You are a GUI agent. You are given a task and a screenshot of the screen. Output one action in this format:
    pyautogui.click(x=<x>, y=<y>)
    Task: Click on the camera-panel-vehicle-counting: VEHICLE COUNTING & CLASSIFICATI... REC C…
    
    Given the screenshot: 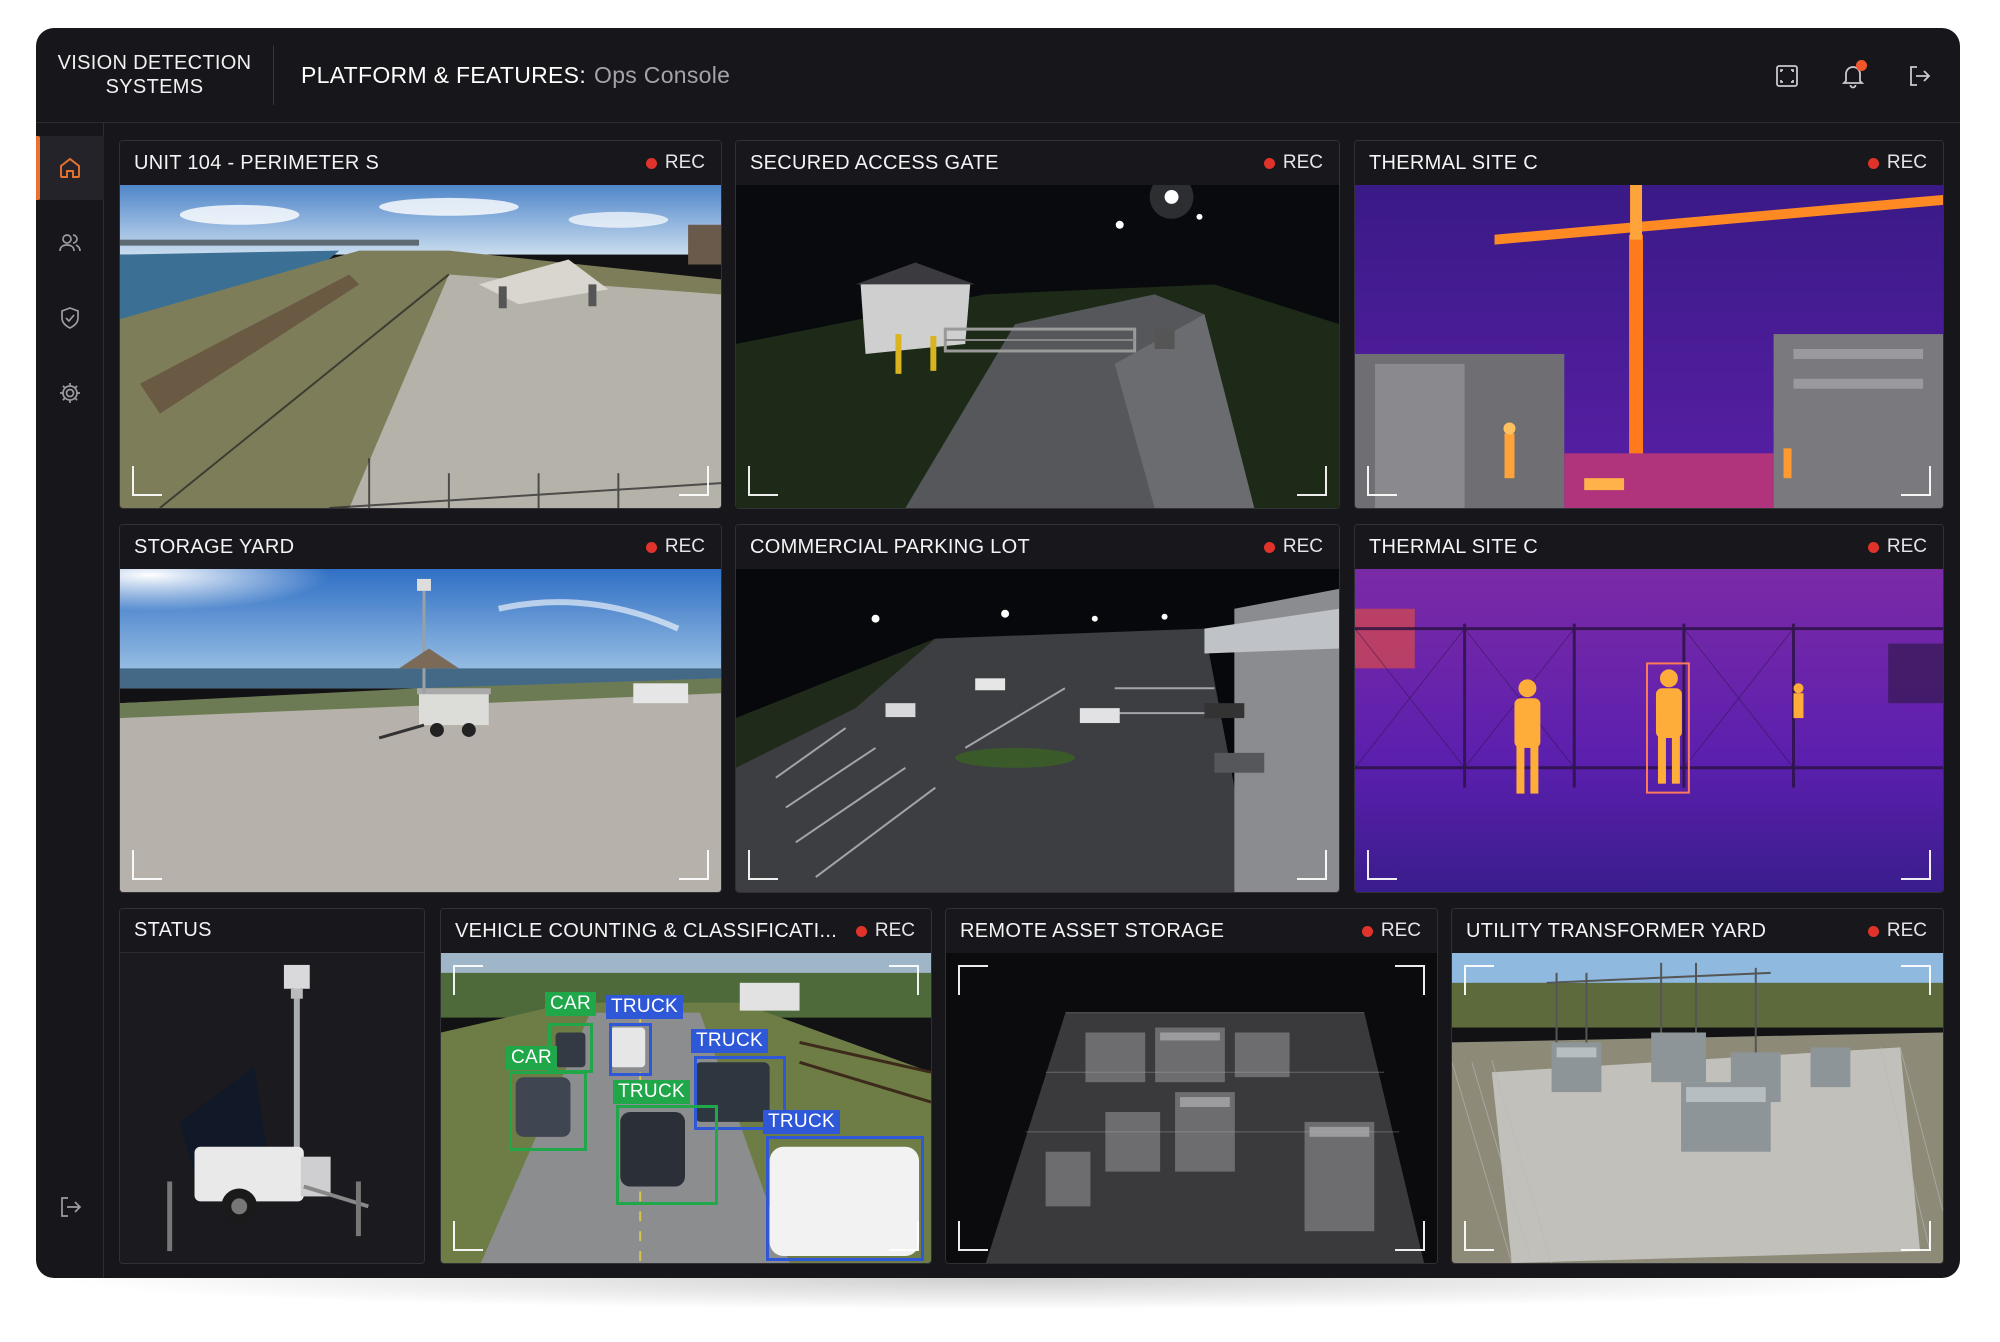 What is the action you would take?
    pyautogui.click(x=686, y=1086)
    